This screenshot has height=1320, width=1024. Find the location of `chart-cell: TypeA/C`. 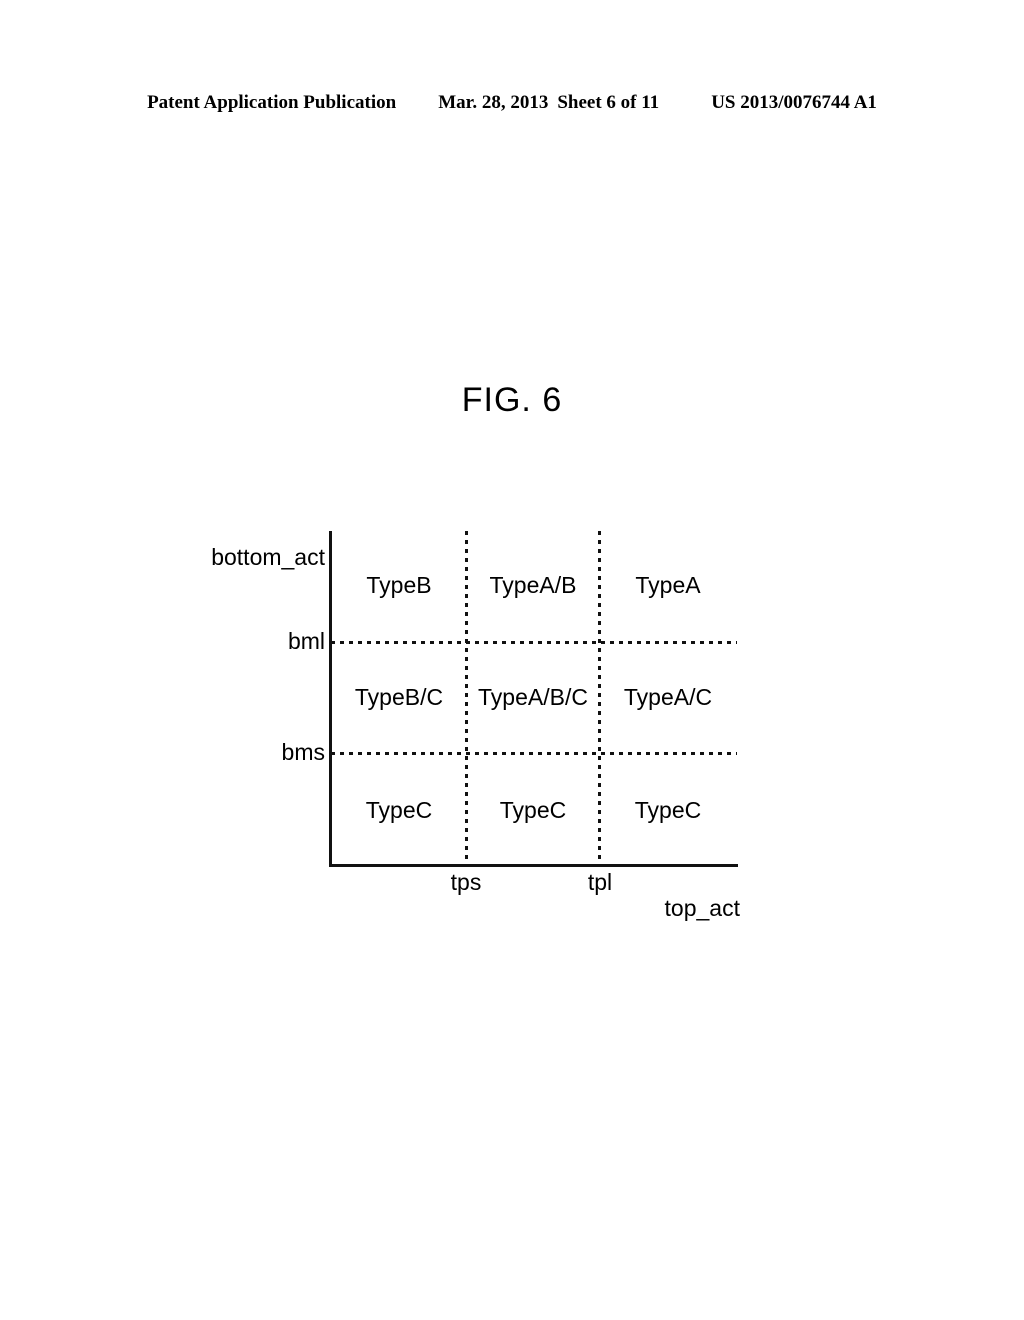

chart-cell: TypeA/C is located at coordinates (668, 697).